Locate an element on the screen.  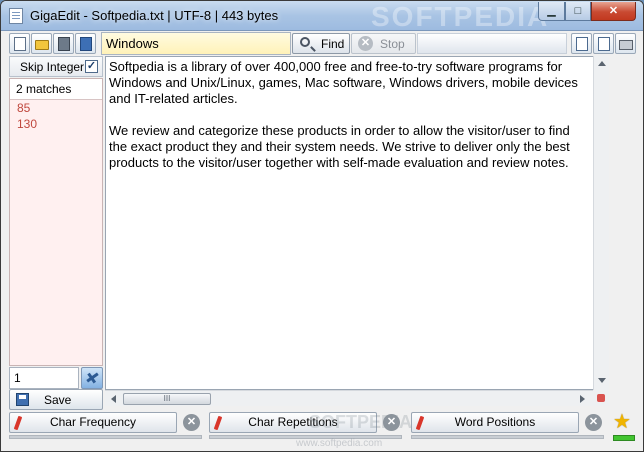
document-settings-button is located at coordinates (603, 43).